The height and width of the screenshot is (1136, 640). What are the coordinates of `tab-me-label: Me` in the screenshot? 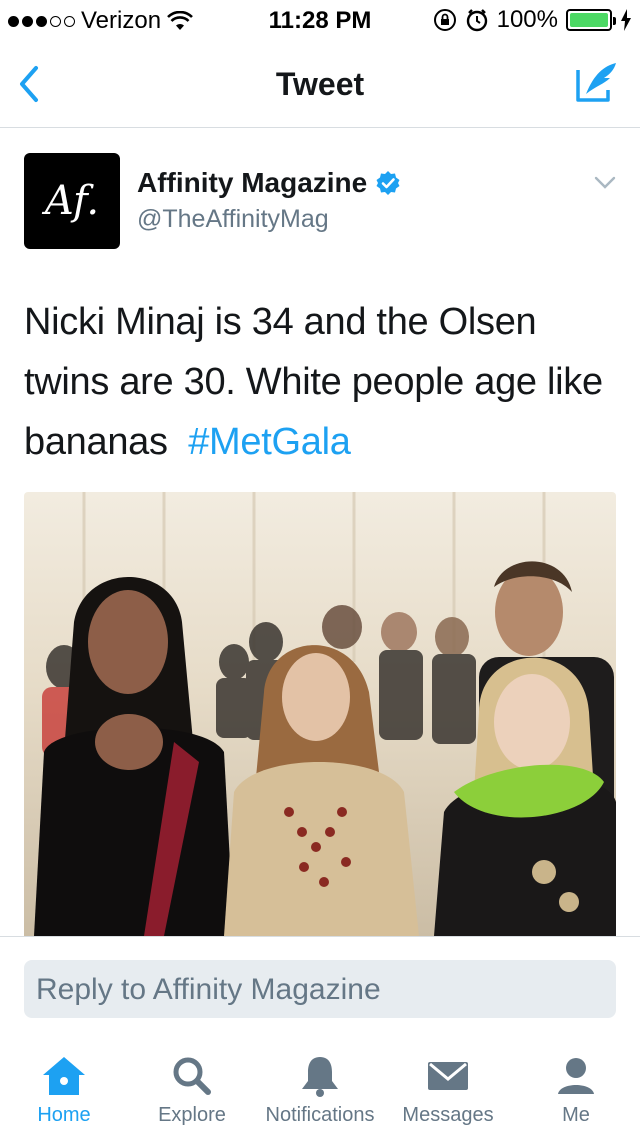 It's located at (576, 1115).